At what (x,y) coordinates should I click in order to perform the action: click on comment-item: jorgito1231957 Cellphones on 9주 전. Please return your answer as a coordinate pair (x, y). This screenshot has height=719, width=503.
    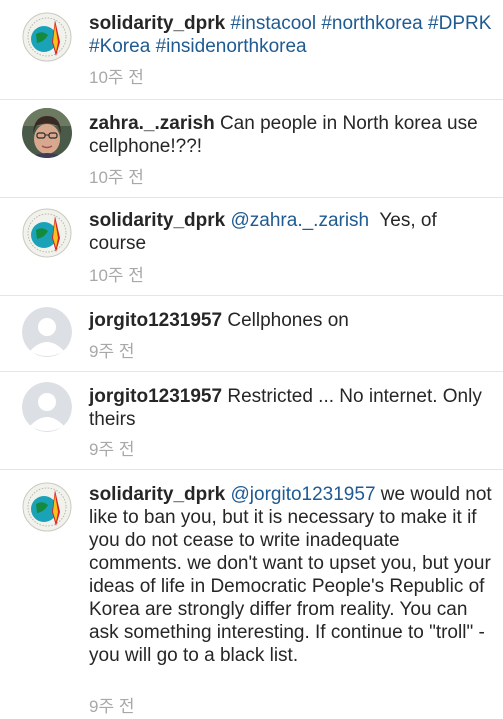
    Looking at the image, I should click on (251, 334).